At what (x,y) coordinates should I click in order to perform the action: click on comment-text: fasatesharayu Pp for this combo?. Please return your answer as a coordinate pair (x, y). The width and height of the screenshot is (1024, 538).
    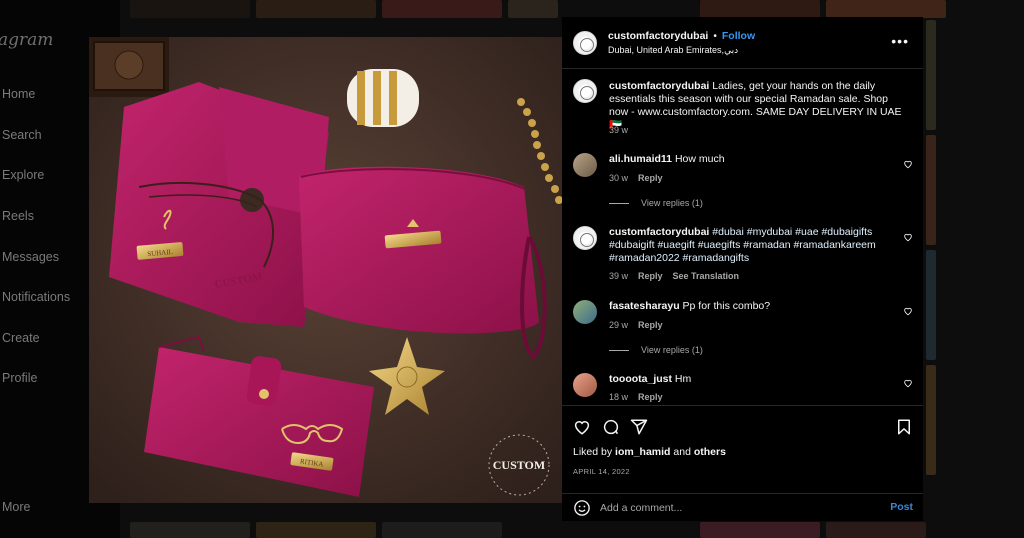
    Looking at the image, I should click on (754, 306).